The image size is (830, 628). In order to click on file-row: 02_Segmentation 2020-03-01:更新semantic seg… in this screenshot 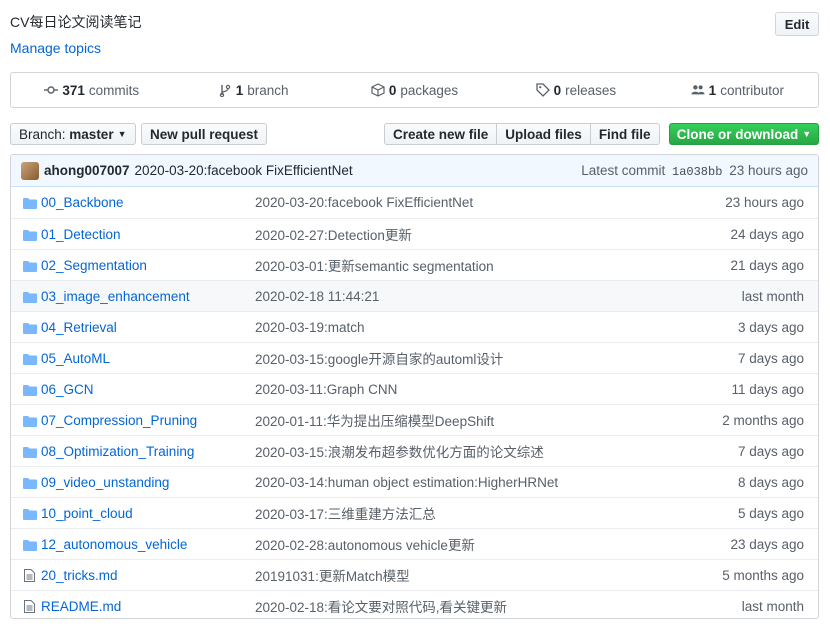, I will do `click(414, 264)`.